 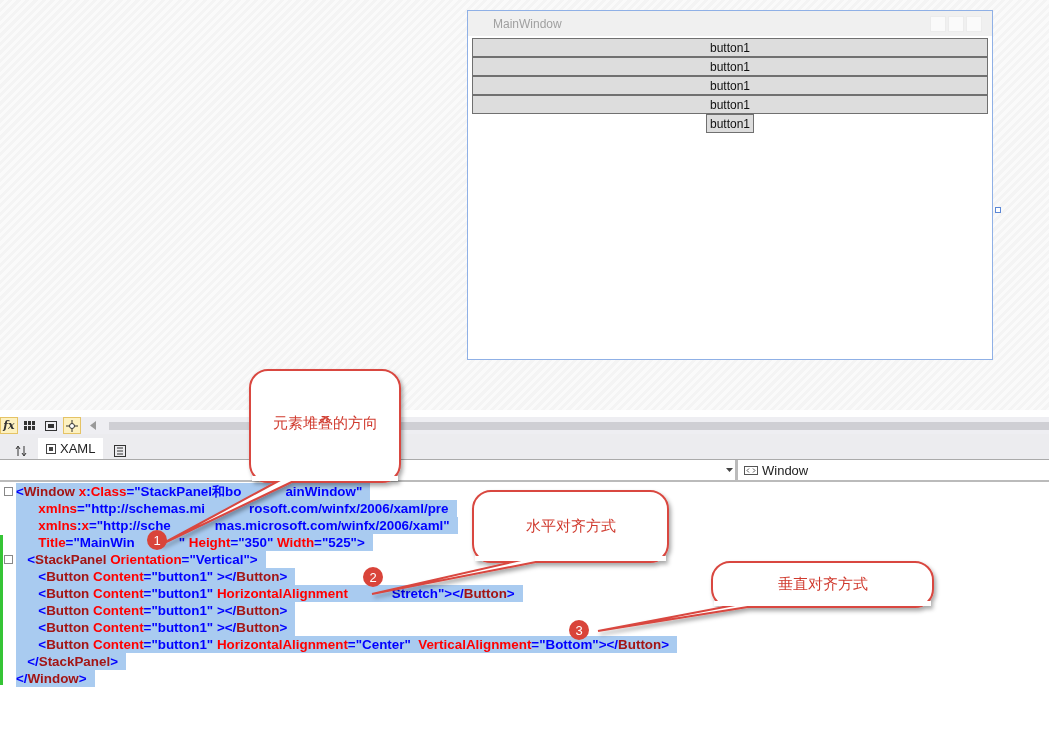 What do you see at coordinates (325, 423) in the screenshot?
I see `callout-text: 元素堆叠的方向` at bounding box center [325, 423].